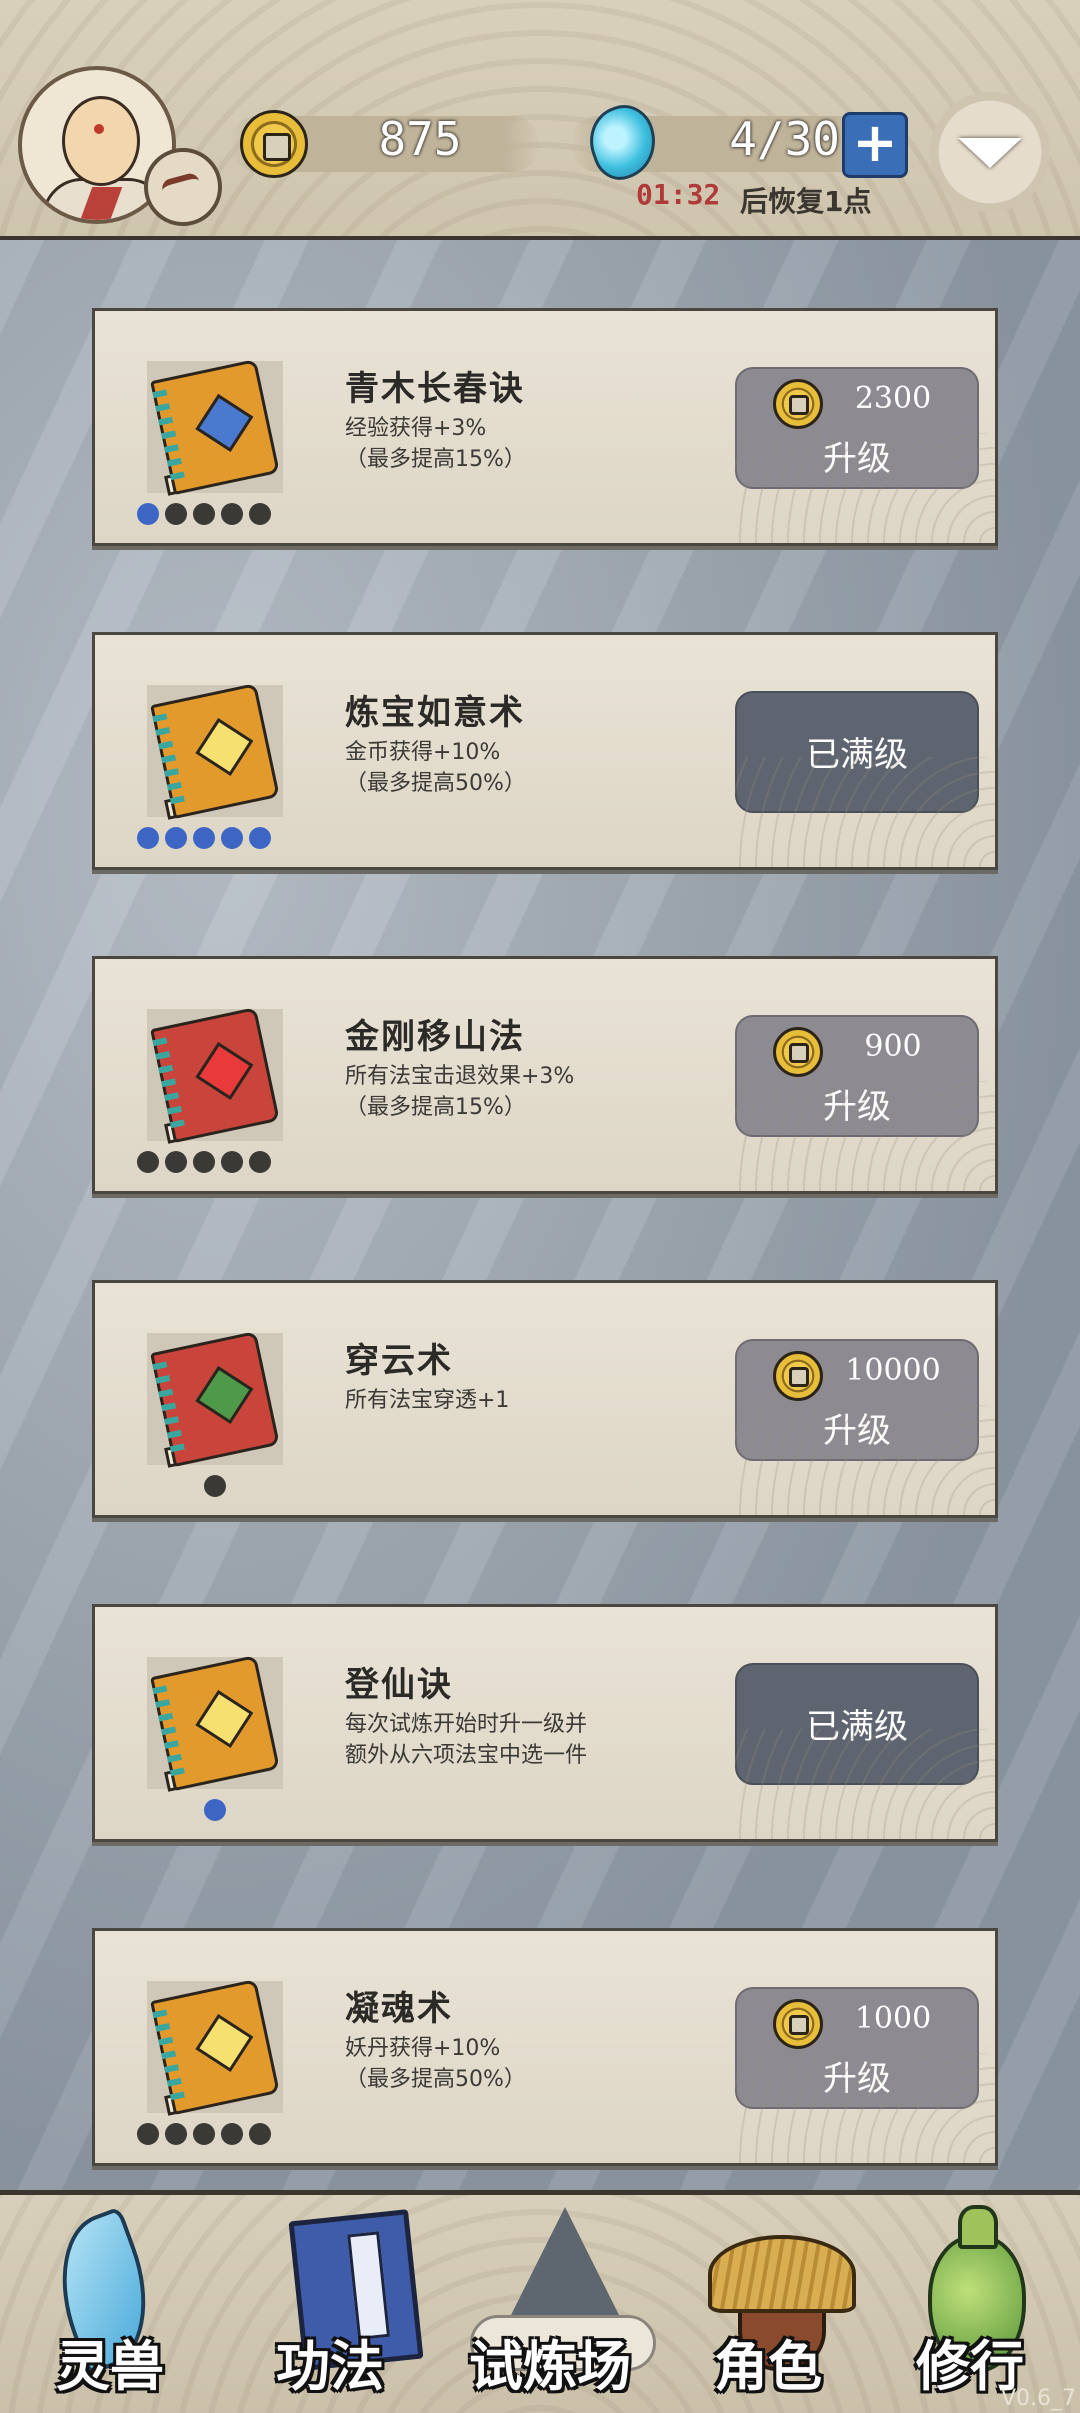  Describe the element at coordinates (553, 2304) in the screenshot. I see `nav-item-trial: 试炼场` at that location.